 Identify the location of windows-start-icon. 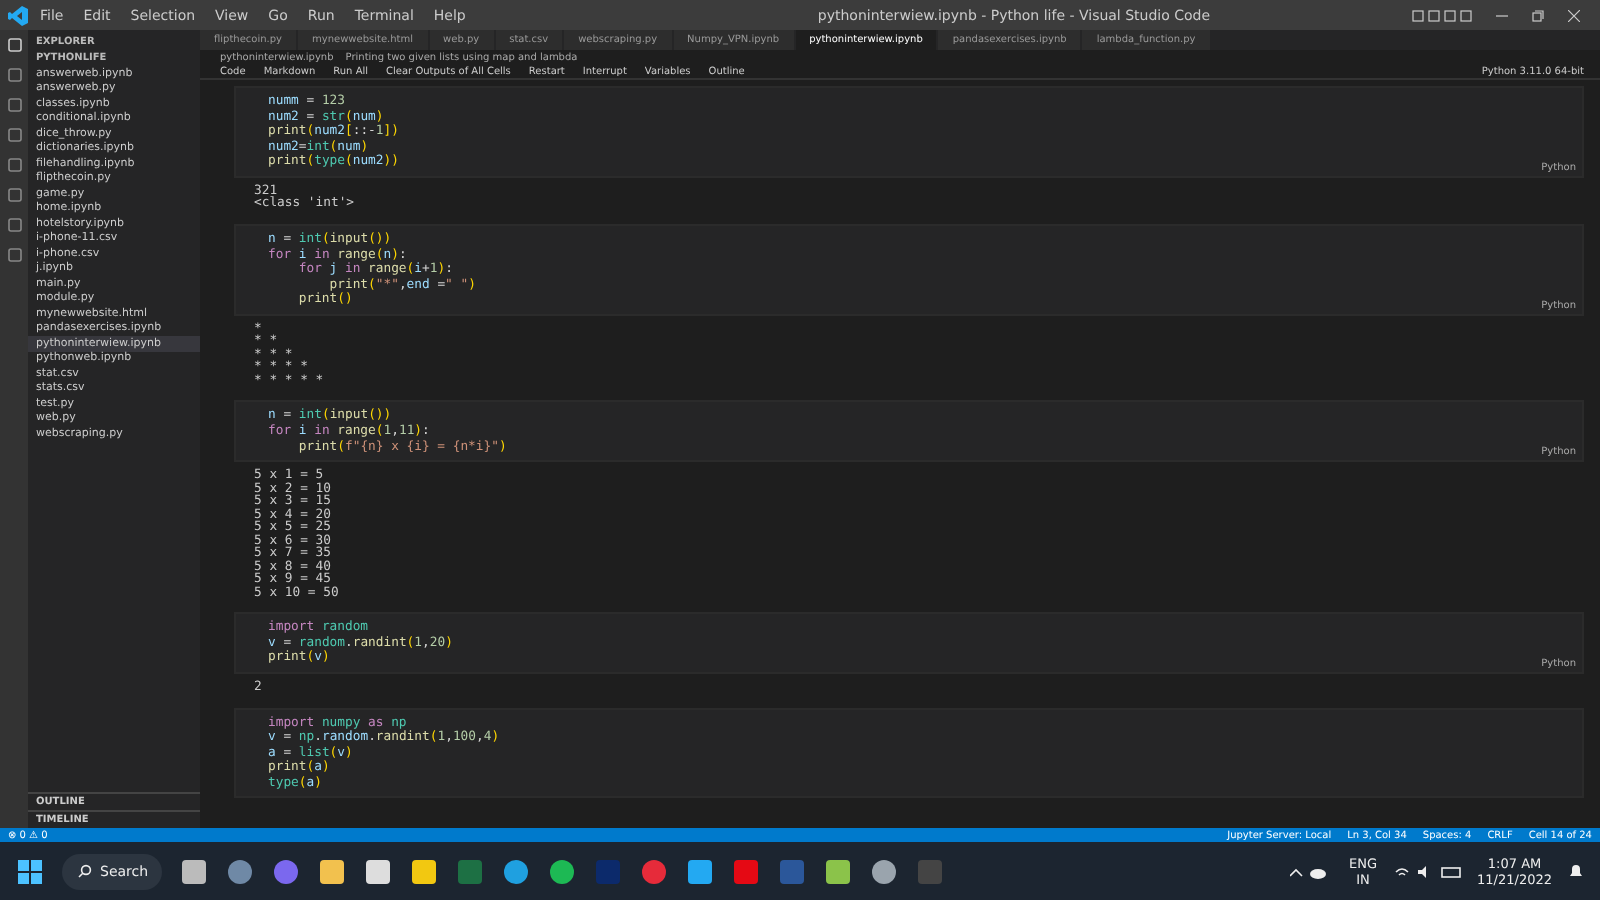
(30, 871).